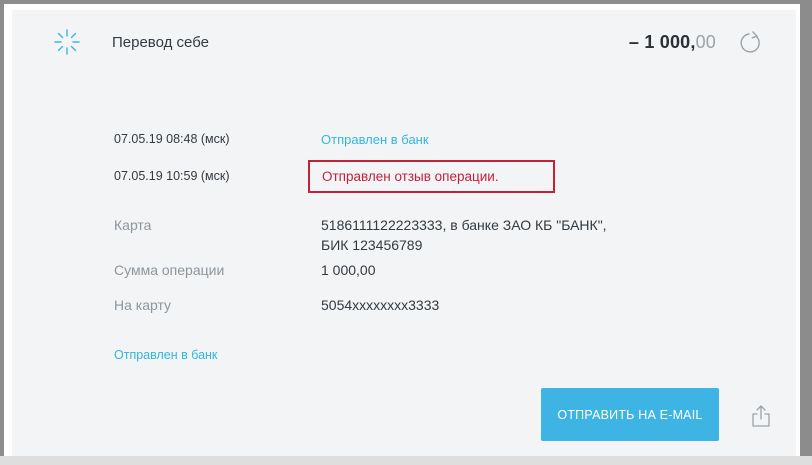 The height and width of the screenshot is (465, 812). What do you see at coordinates (165, 355) in the screenshot?
I see `footer-status-link: Отправлен в банк` at bounding box center [165, 355].